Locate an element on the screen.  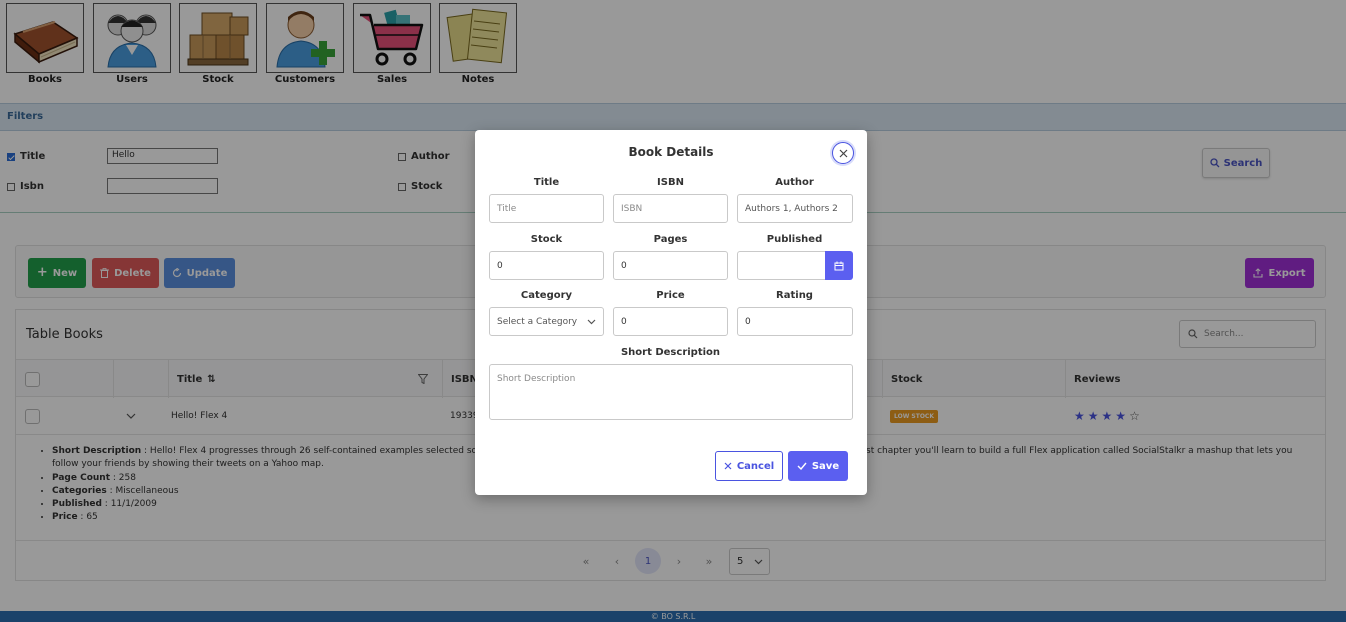
pages-field-label: Pages is located at coordinates (670, 239).